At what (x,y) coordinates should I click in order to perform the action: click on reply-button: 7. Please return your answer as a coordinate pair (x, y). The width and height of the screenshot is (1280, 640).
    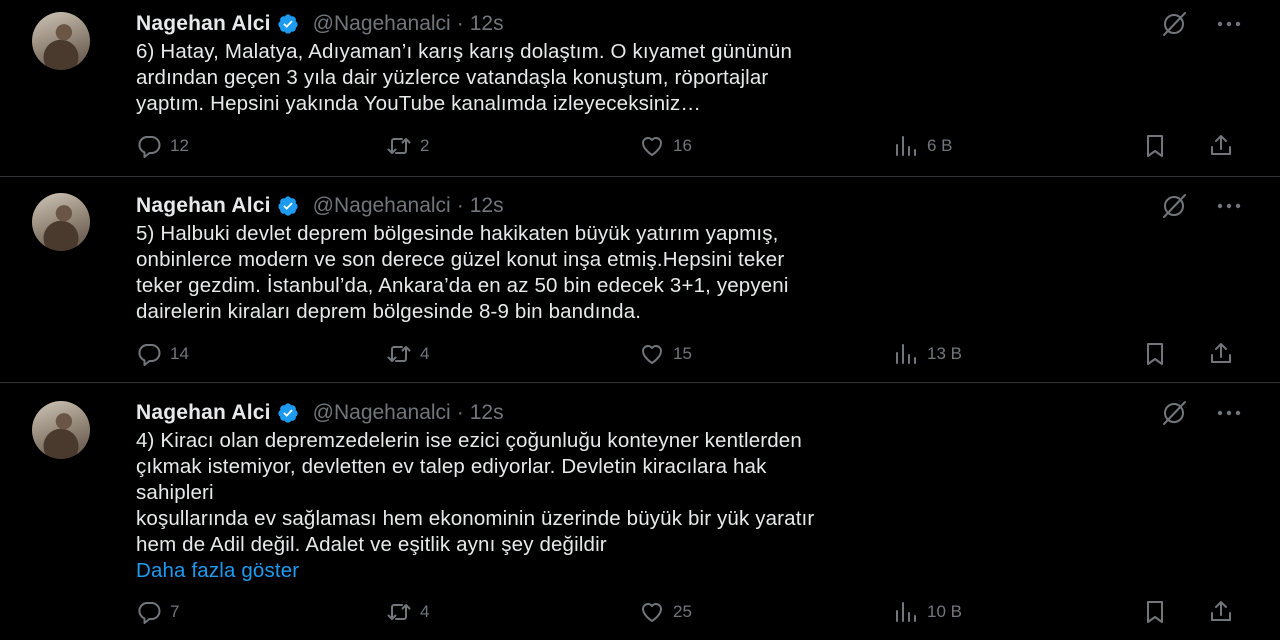
    Looking at the image, I should click on (157, 612).